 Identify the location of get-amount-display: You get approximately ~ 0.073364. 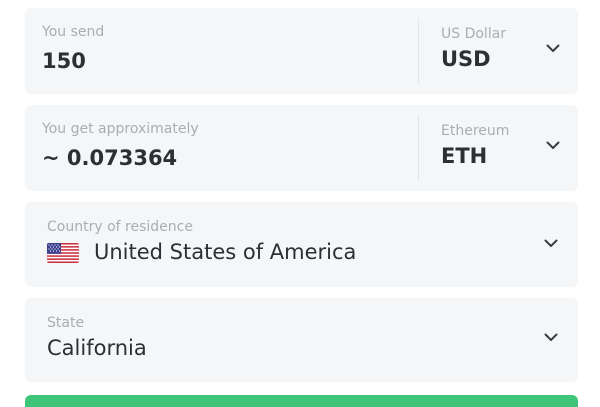
(227, 146).